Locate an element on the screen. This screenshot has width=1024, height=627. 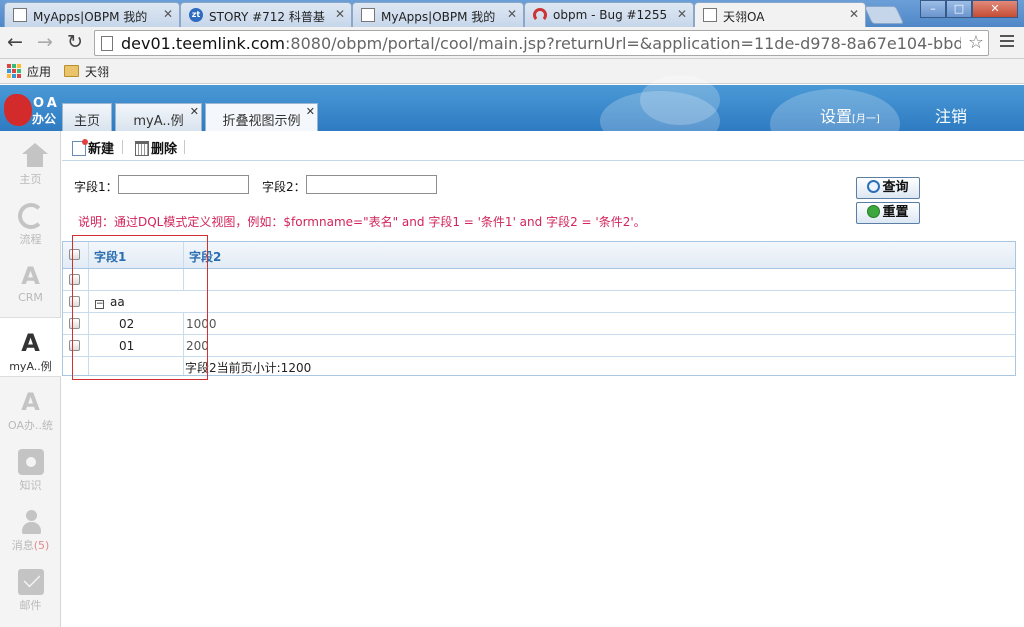
settings-user: [月一] is located at coordinates (866, 119).